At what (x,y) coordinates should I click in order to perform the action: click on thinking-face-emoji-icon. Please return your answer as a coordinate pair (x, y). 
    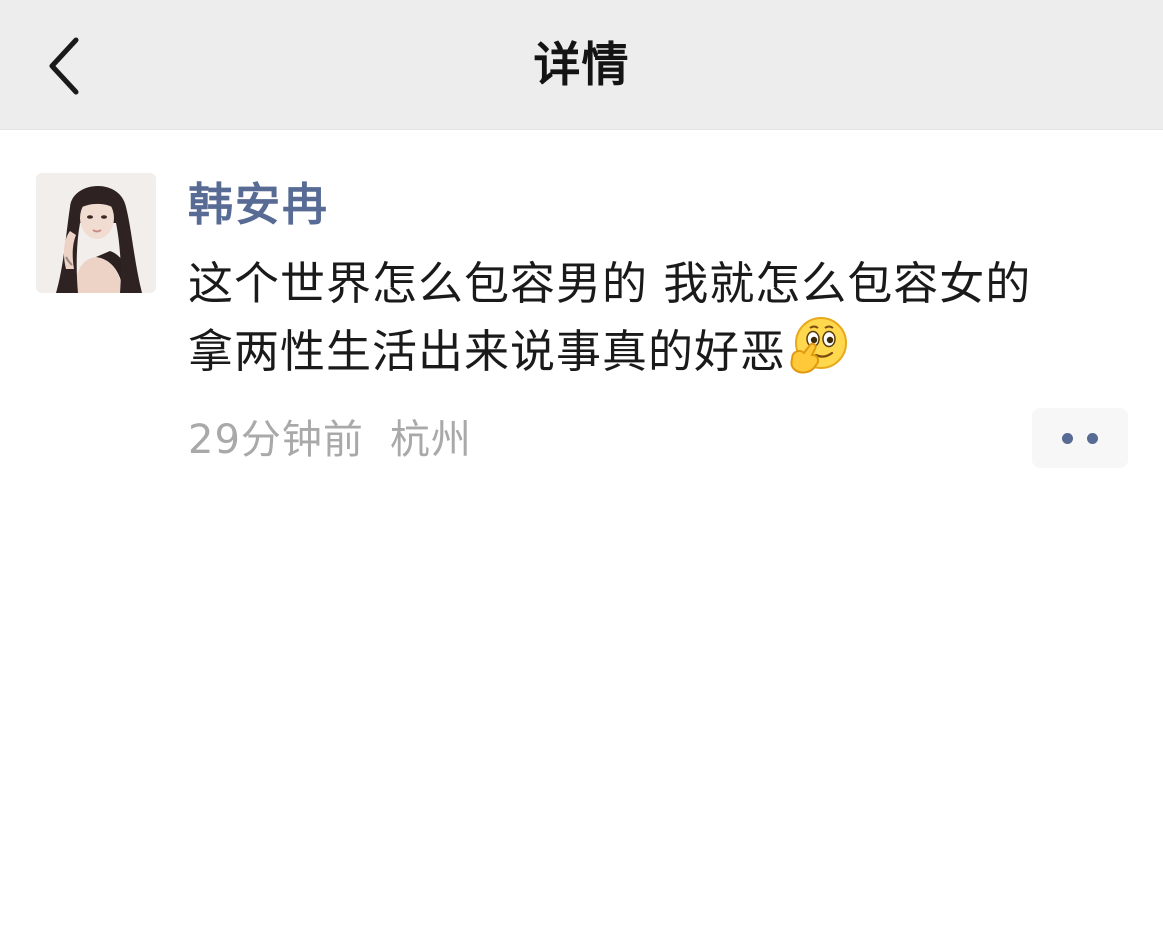
    Looking at the image, I should click on (819, 346).